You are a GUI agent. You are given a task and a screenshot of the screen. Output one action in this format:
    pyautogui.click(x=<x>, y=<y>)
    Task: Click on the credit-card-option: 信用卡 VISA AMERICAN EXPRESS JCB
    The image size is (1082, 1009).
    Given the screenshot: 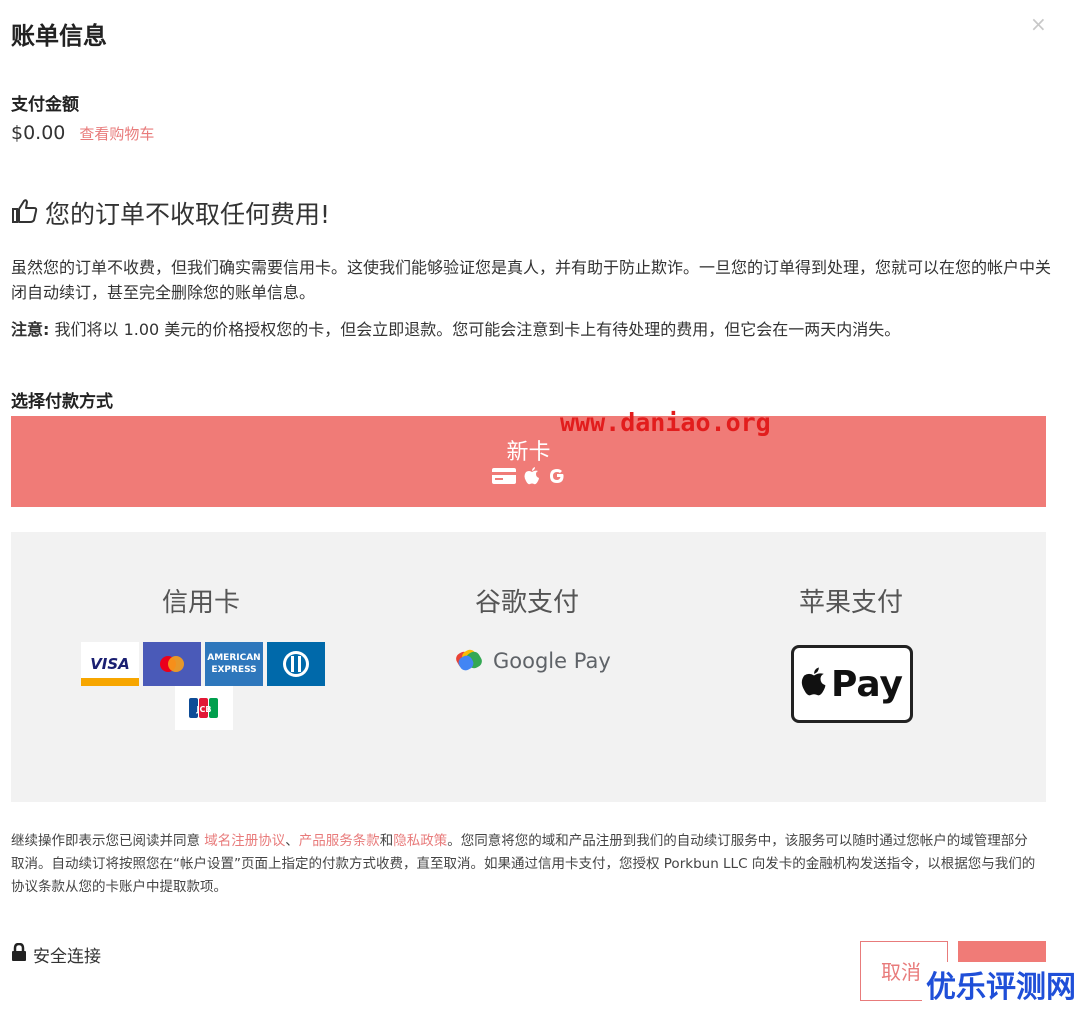 What is the action you would take?
    pyautogui.click(x=201, y=682)
    